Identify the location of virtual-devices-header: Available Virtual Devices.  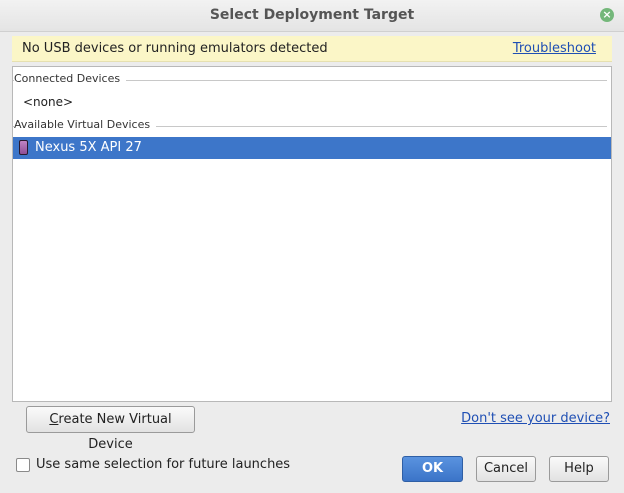
(313, 126).